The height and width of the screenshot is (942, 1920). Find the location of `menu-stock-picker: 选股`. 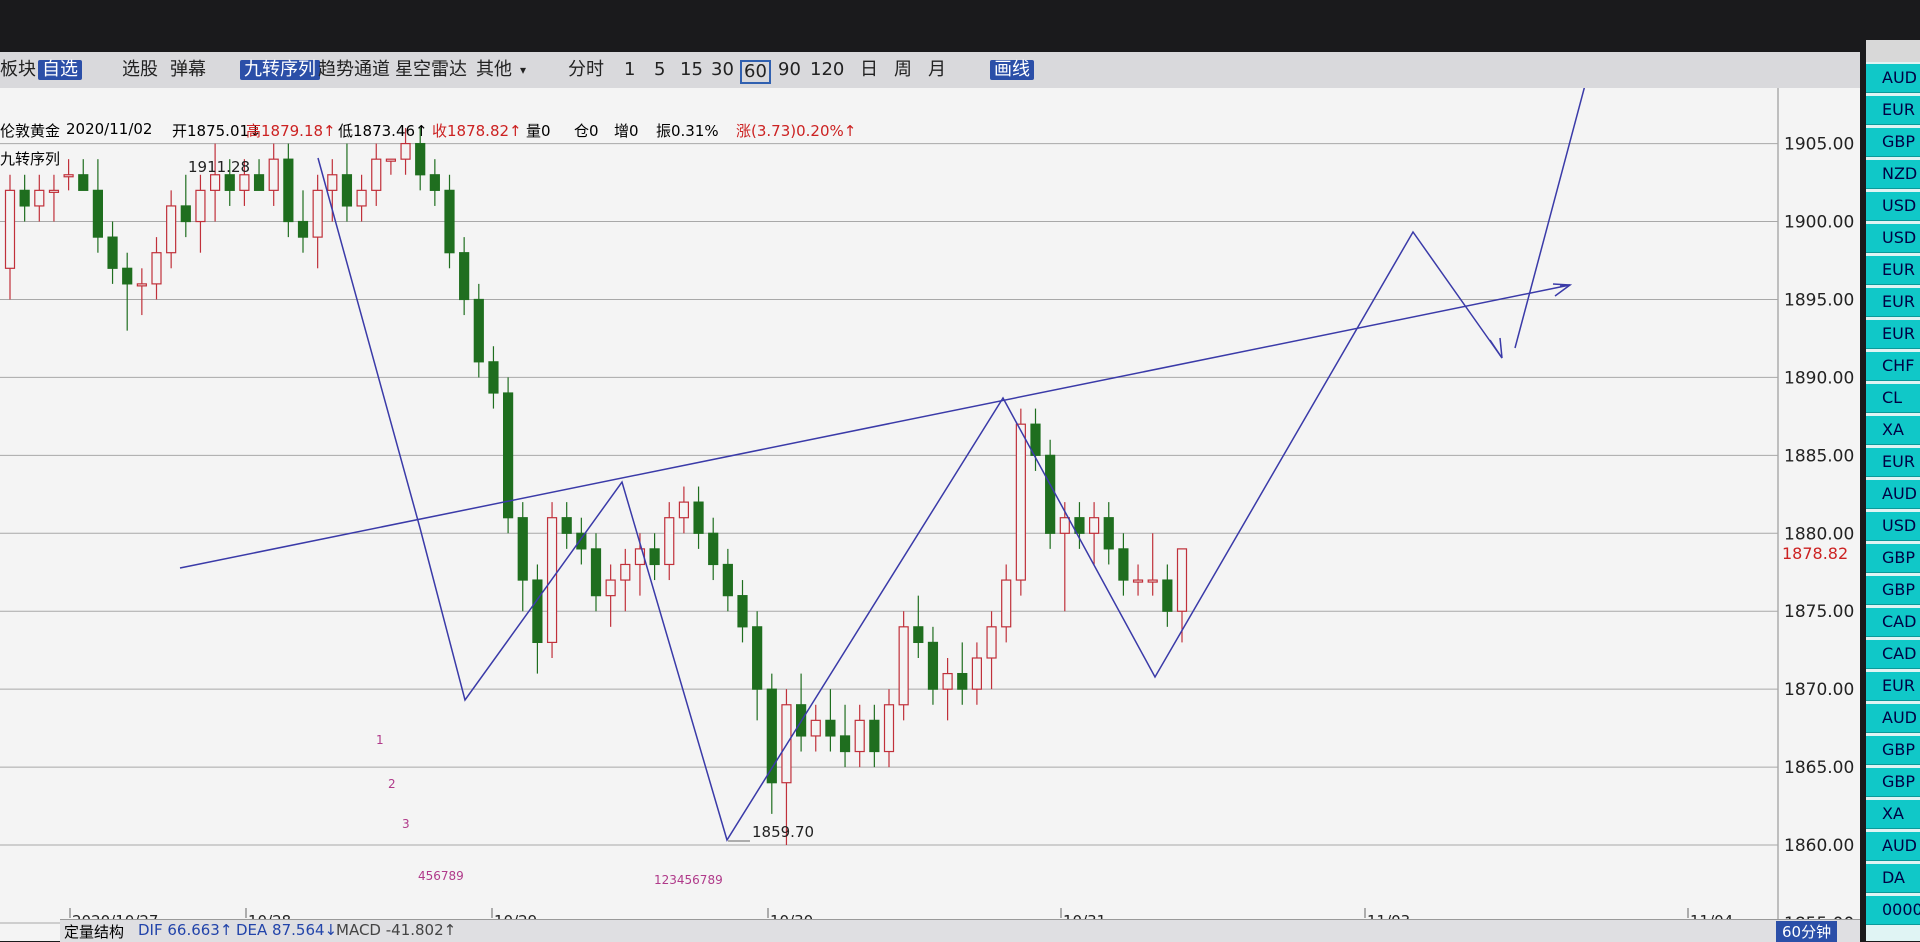

menu-stock-picker: 选股 is located at coordinates (140, 70).